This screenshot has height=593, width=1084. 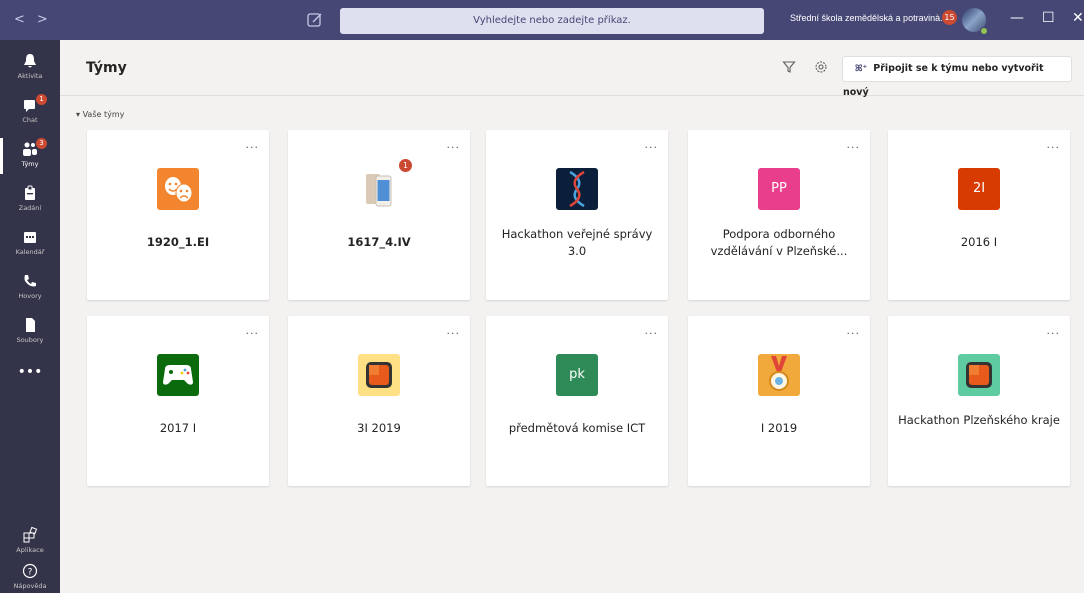 What do you see at coordinates (106, 68) in the screenshot?
I see `page-title: Týmy` at bounding box center [106, 68].